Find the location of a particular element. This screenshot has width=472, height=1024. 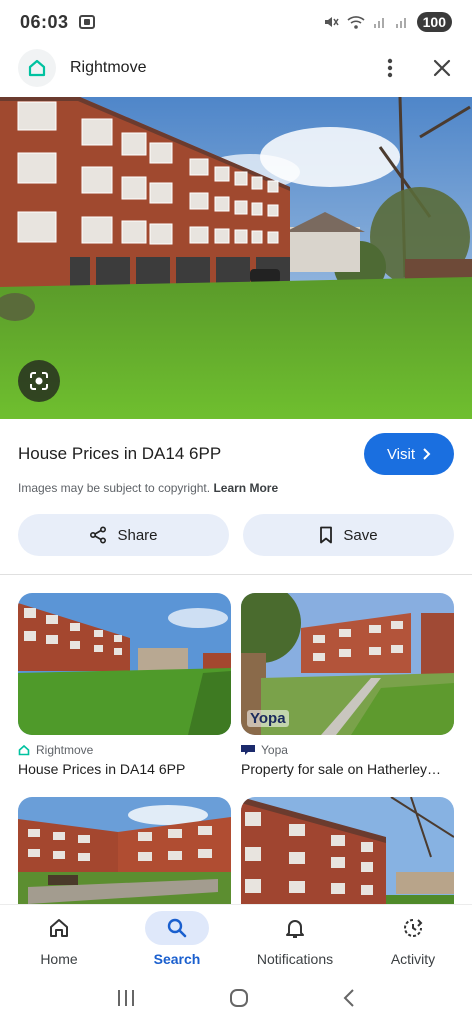

visit-button: Visit is located at coordinates (409, 454).